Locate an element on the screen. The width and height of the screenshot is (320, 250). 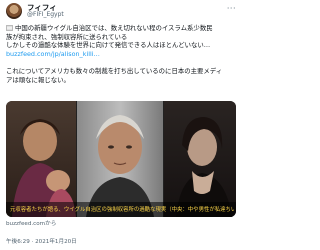
egypt-flag-icon is located at coordinates (9, 27).